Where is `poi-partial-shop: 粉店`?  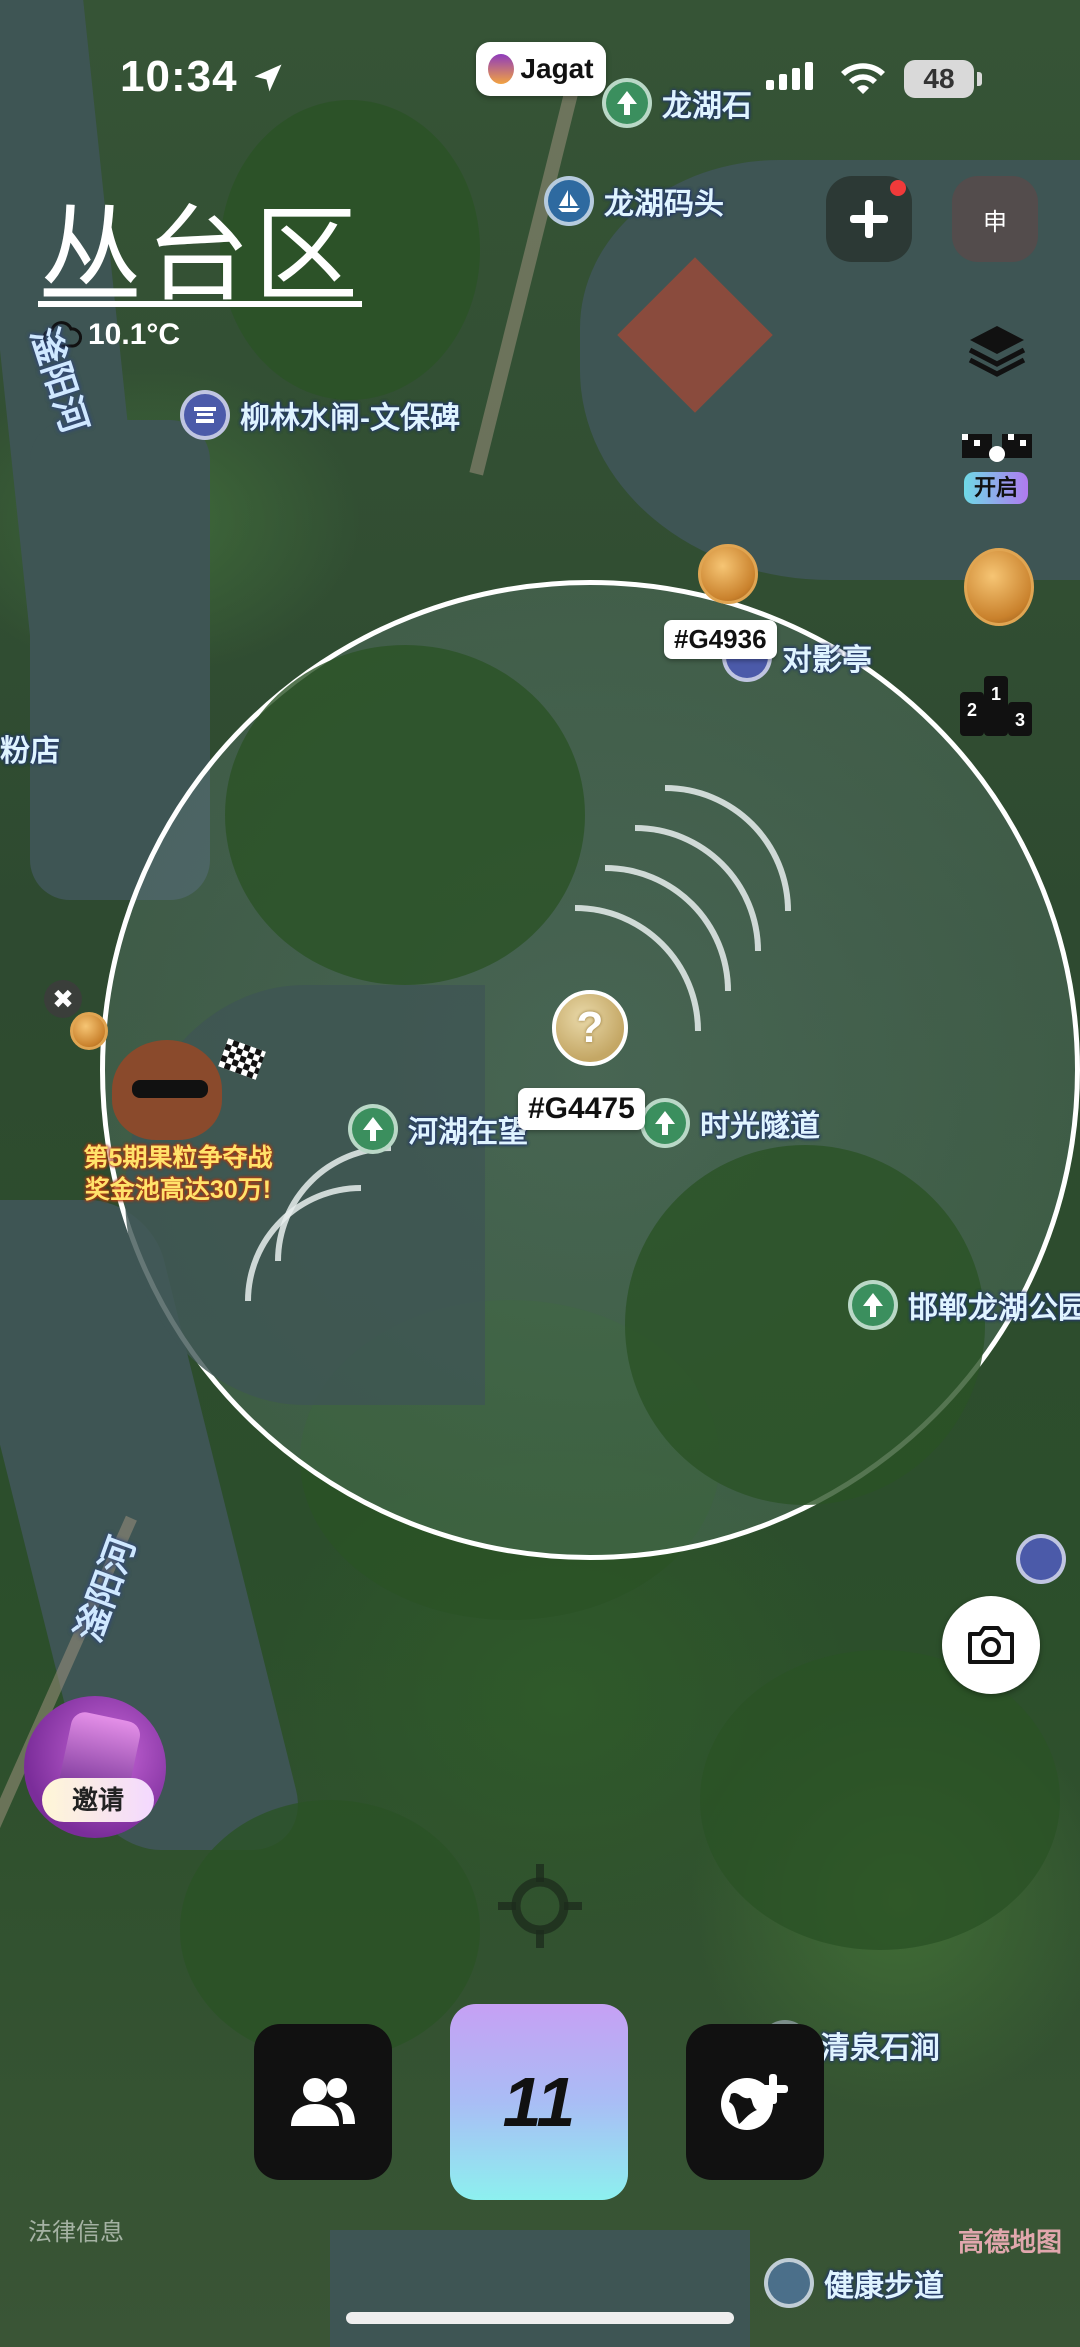
poi-partial-shop: 粉店 is located at coordinates (30, 748).